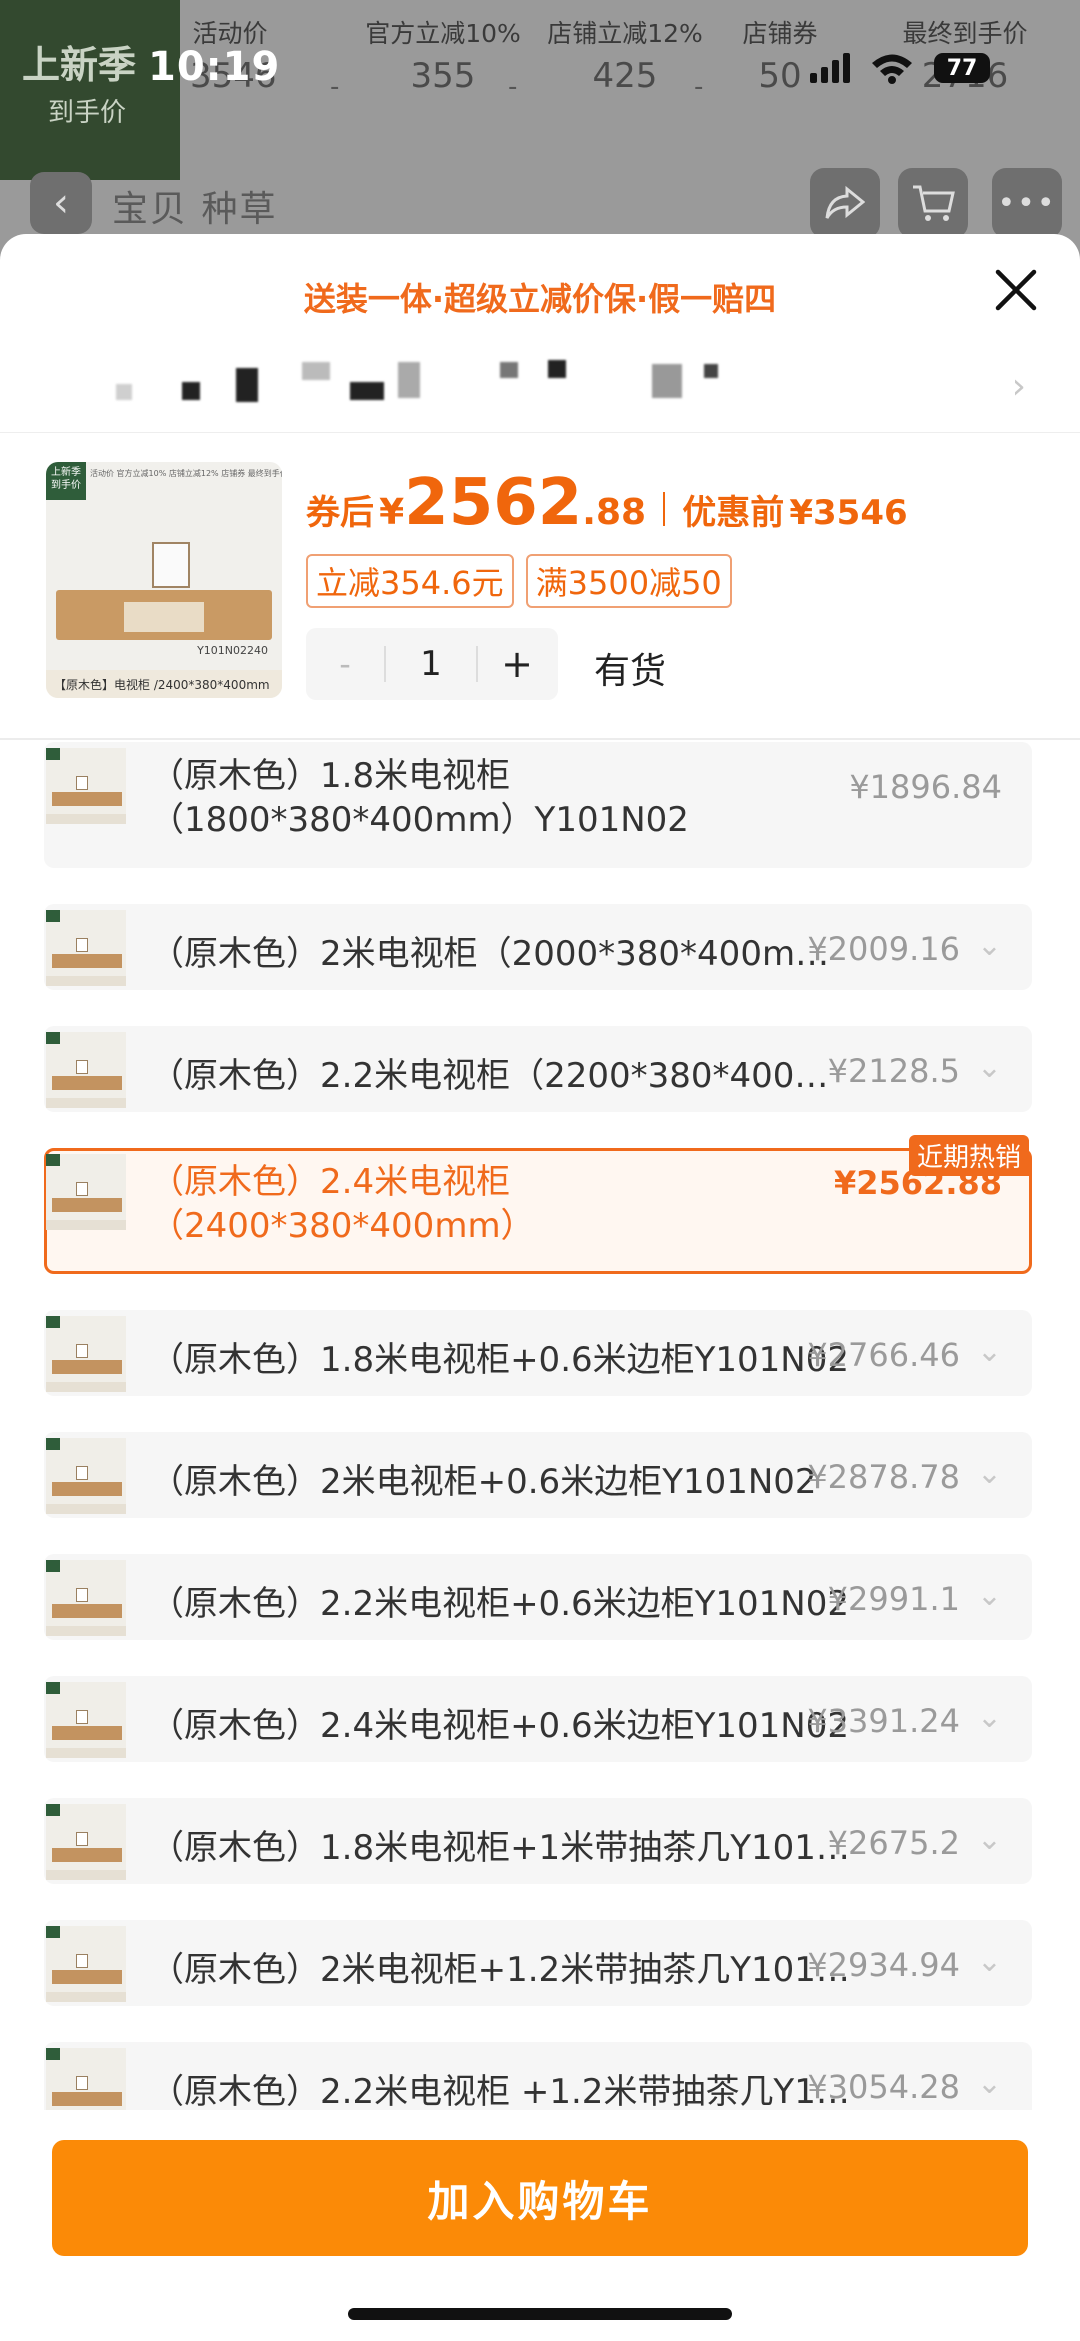 Image resolution: width=1080 pixels, height=2341 pixels. What do you see at coordinates (505, 2091) in the screenshot?
I see `option-name: （原木色）2.2米电视柜 +1.2米带抽茶几Y101N02` at bounding box center [505, 2091].